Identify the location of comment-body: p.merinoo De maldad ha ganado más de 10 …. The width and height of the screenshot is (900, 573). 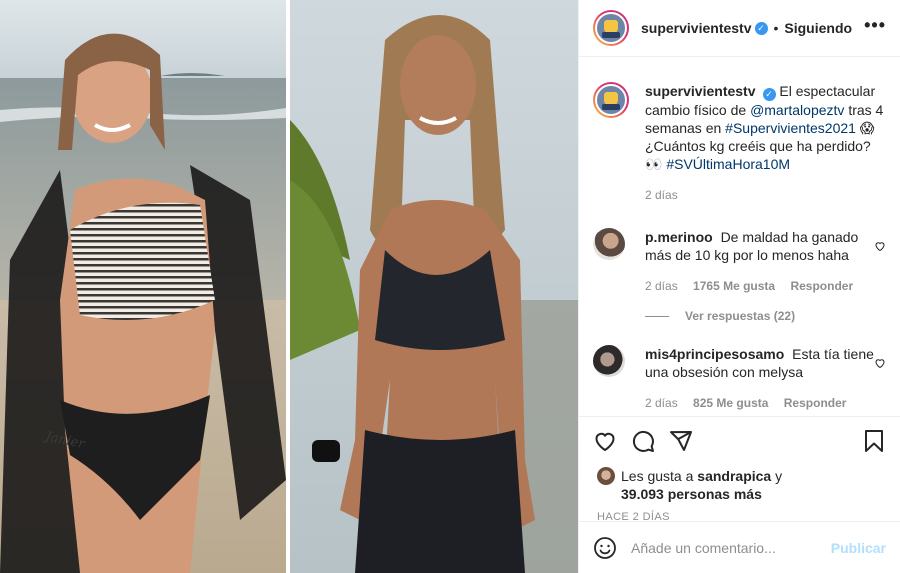
(765, 261).